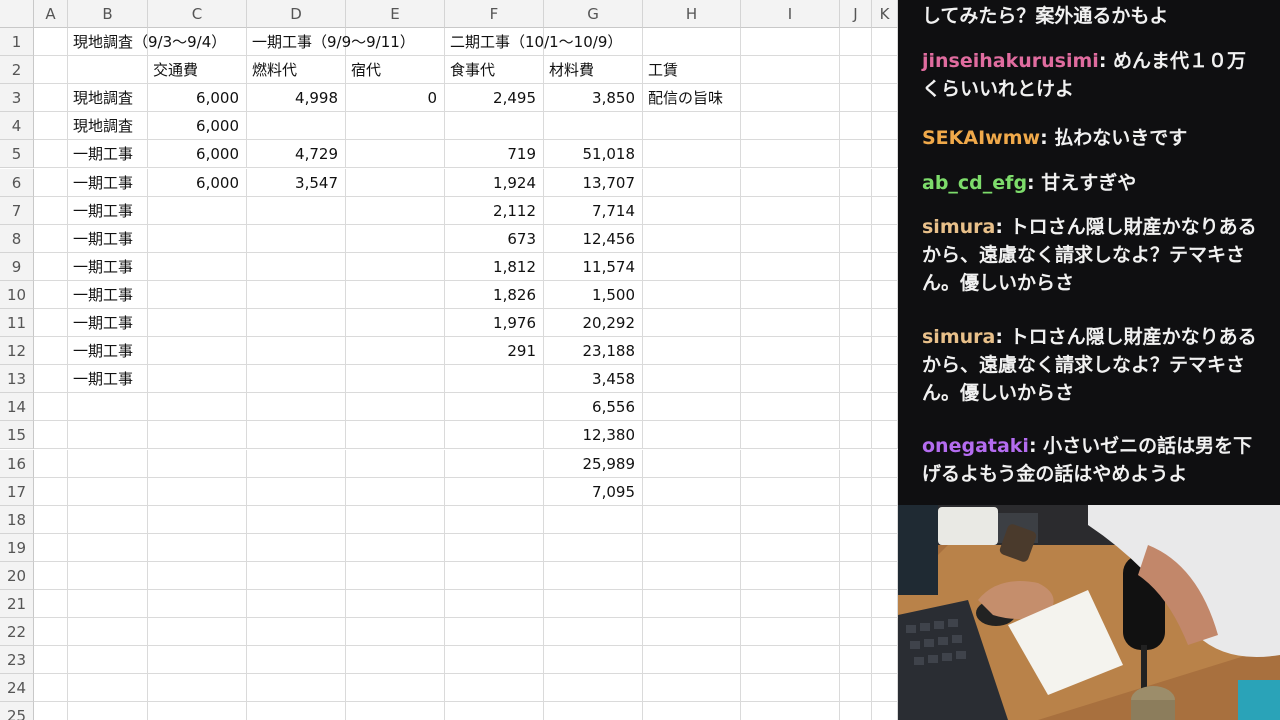  Describe the element at coordinates (395, 491) in the screenshot. I see `cell-E17` at that location.